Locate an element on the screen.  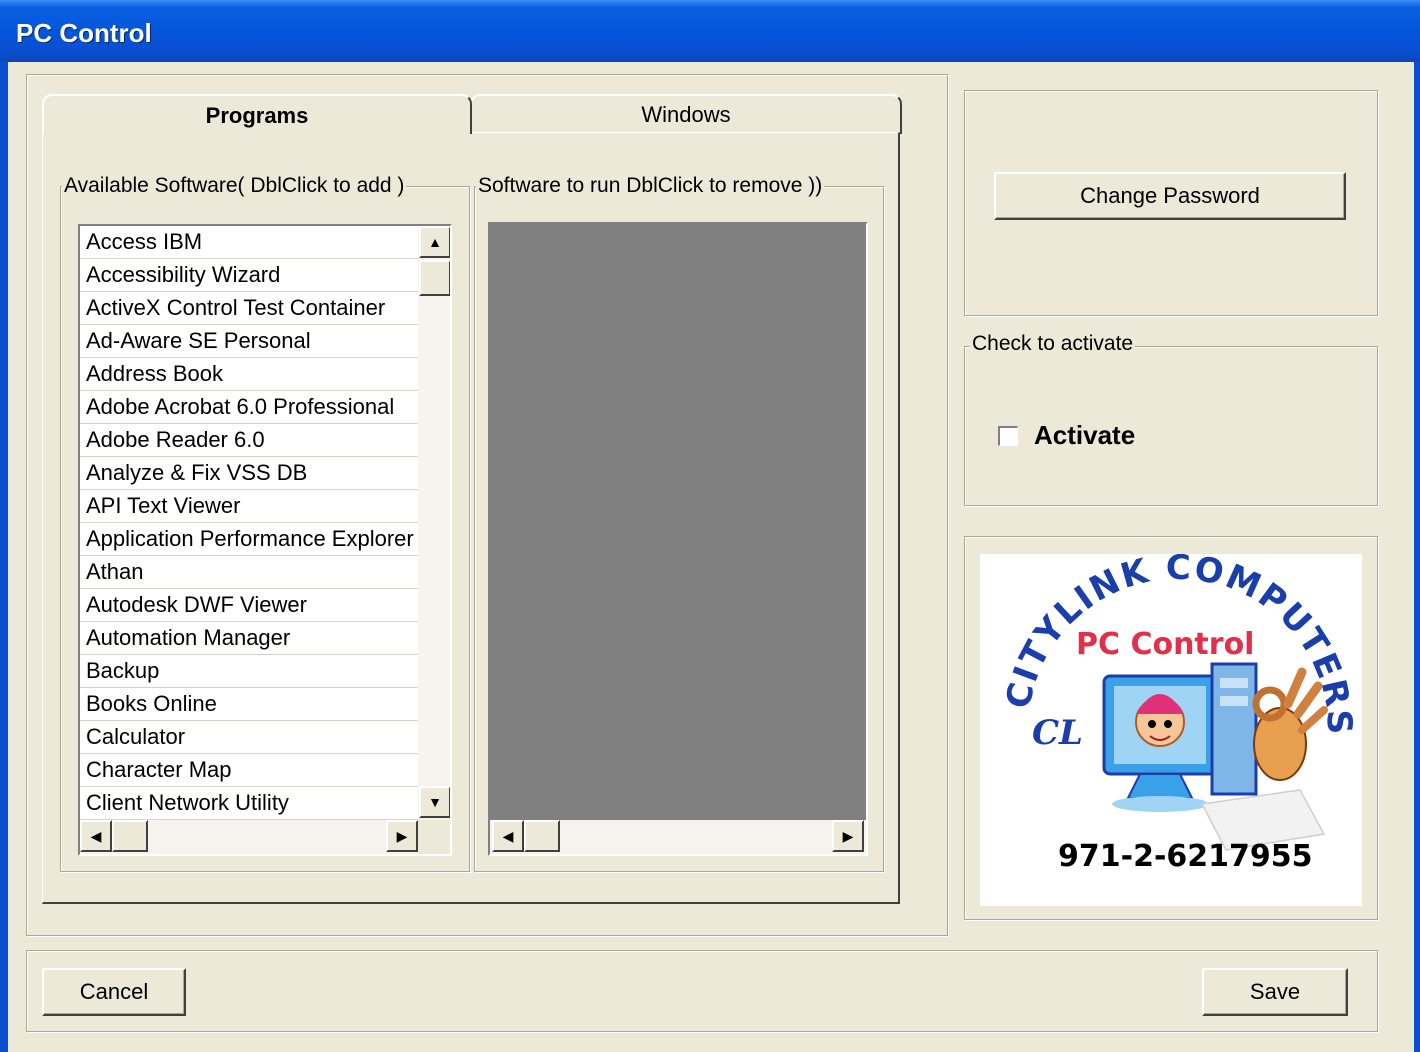
logo-phone-text: 971-2-6217955 is located at coordinates (1185, 856).